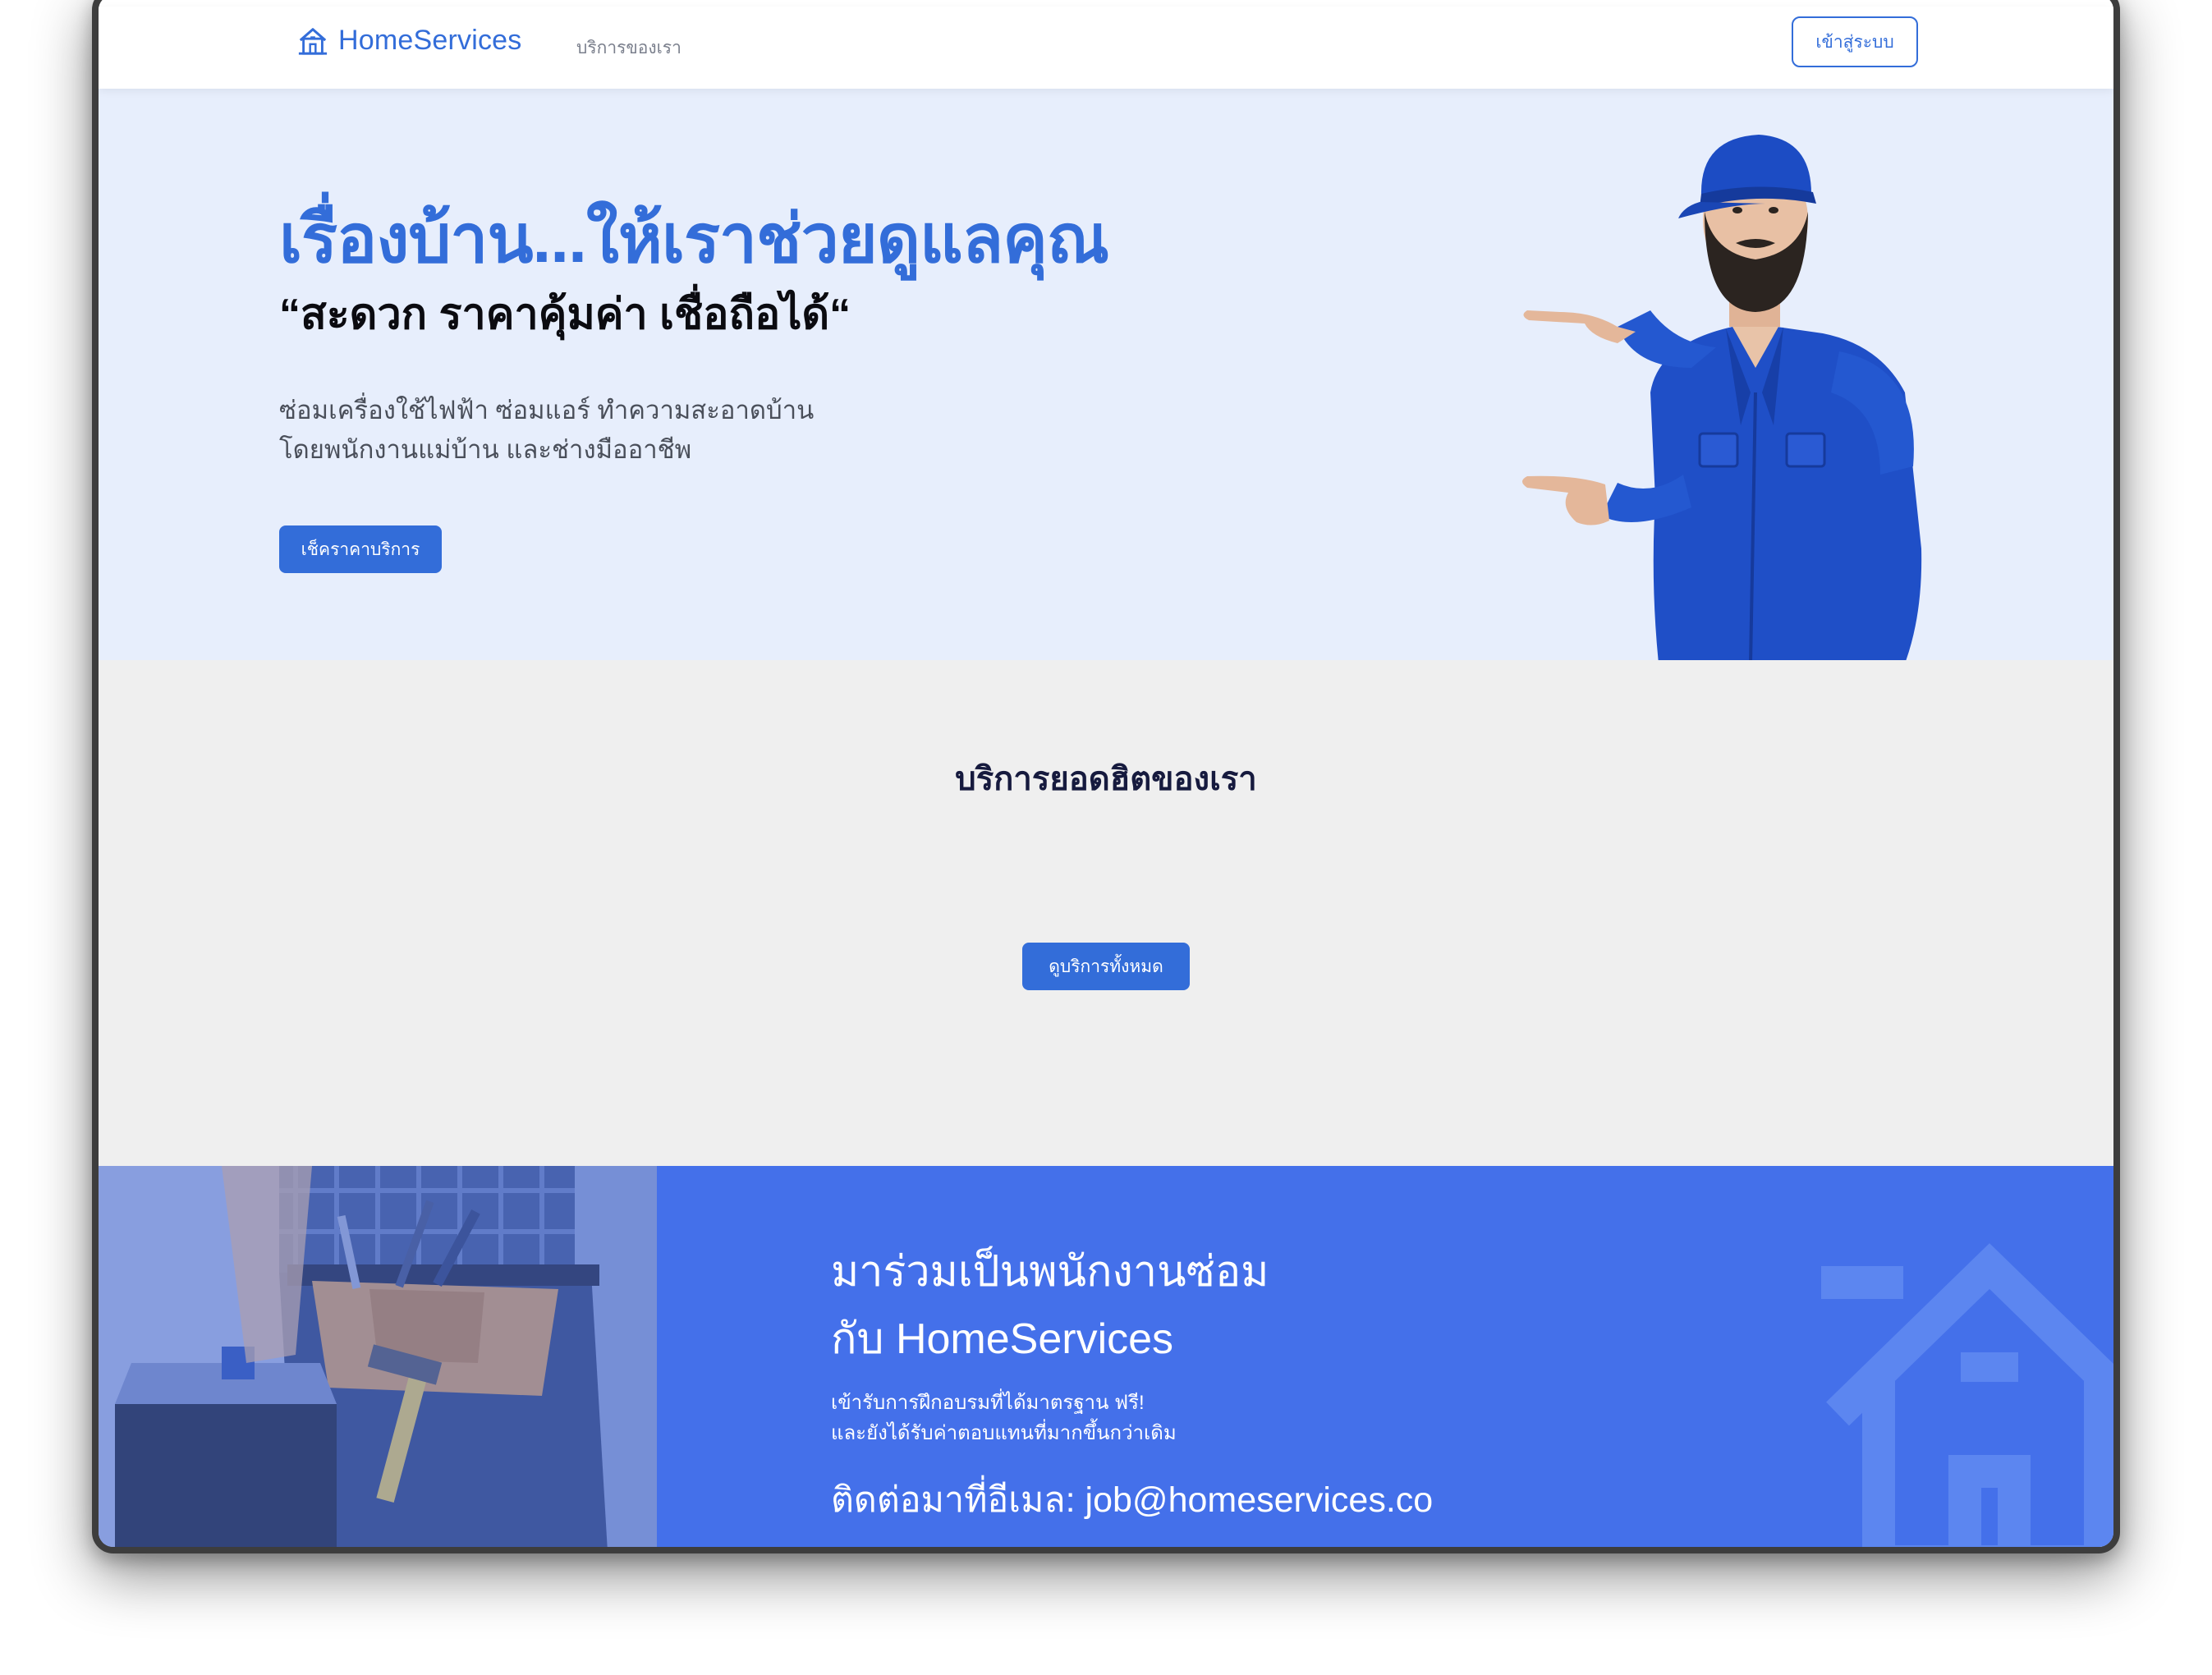 The width and height of the screenshot is (2212, 1675). I want to click on view-all-services-button: ดูบริการทั้งหมด, so click(1106, 966).